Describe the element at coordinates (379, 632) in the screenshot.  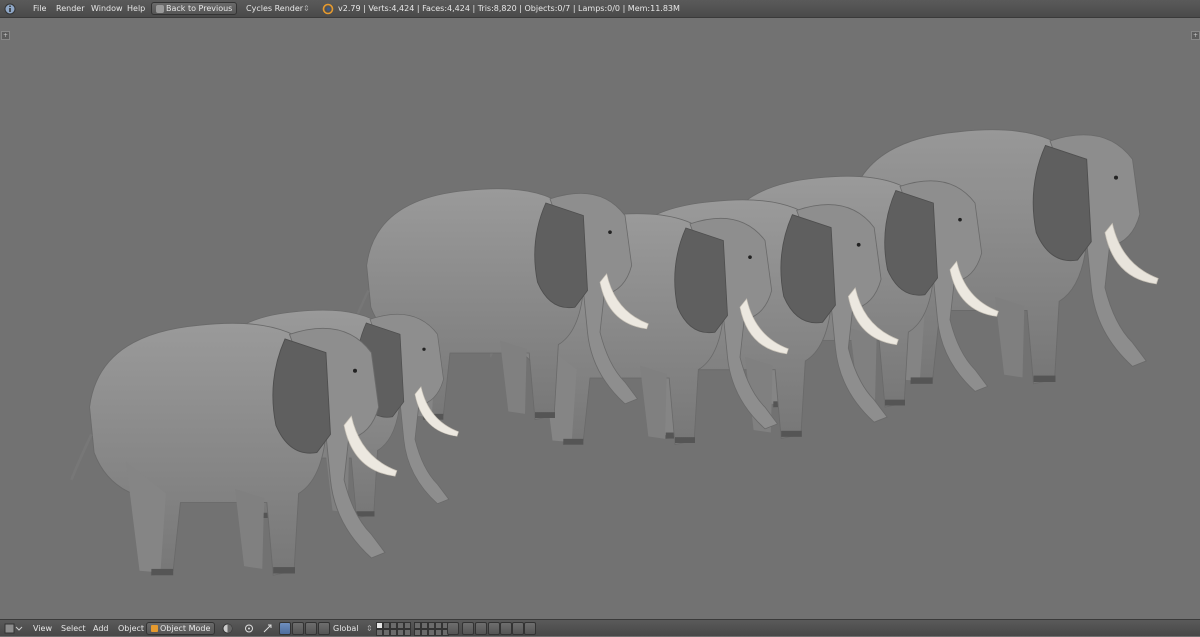
I see `layer-11-button` at that location.